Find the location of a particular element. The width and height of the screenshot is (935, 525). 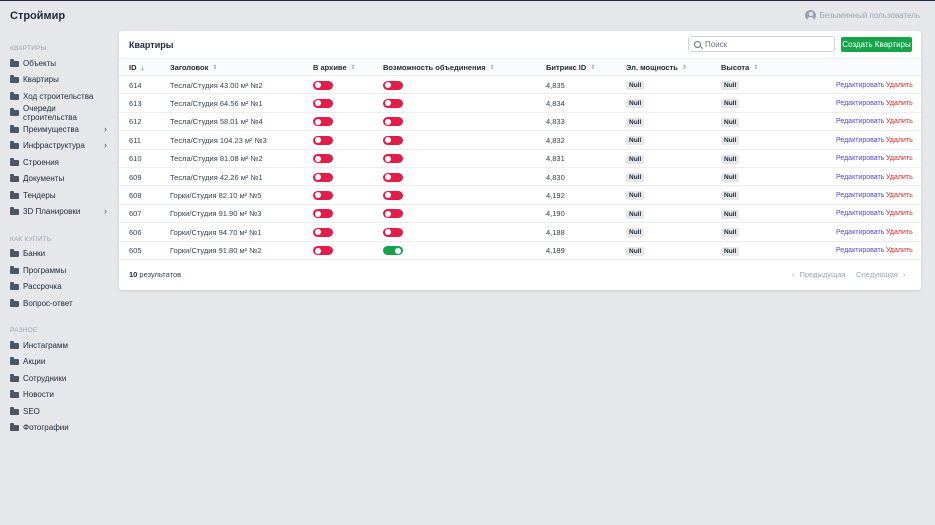

previous-page-button: ‹ Предыдущая is located at coordinates (818, 274).